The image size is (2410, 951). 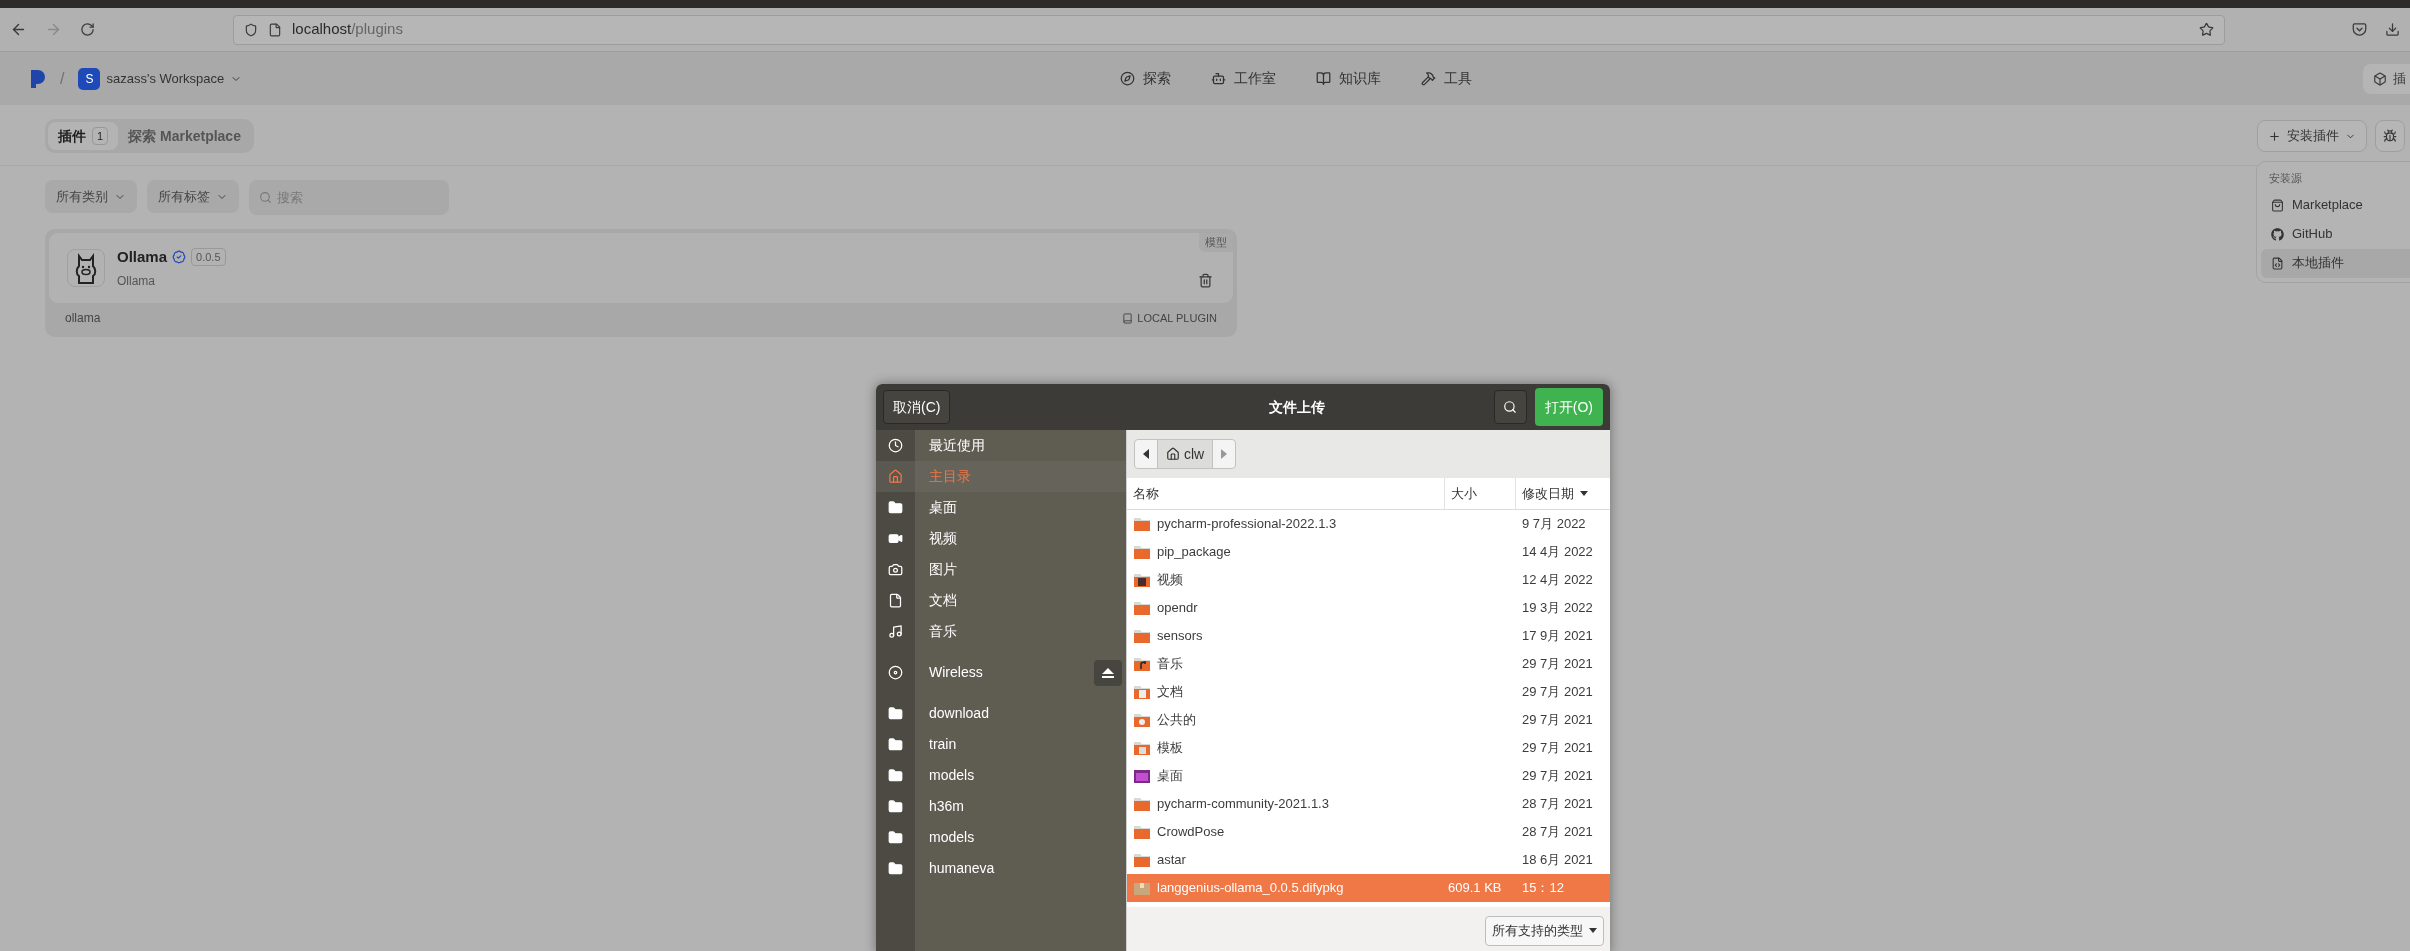 What do you see at coordinates (1480, 493) in the screenshot?
I see `column-header: 大小` at bounding box center [1480, 493].